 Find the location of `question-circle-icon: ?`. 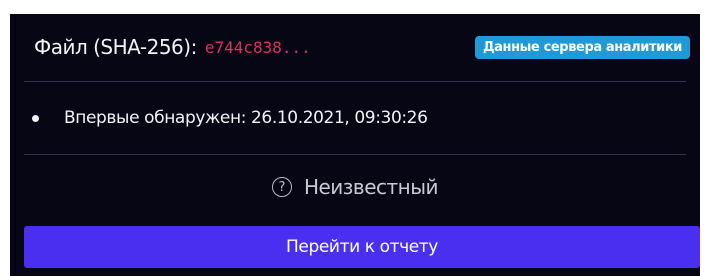

question-circle-icon: ? is located at coordinates (281, 187).